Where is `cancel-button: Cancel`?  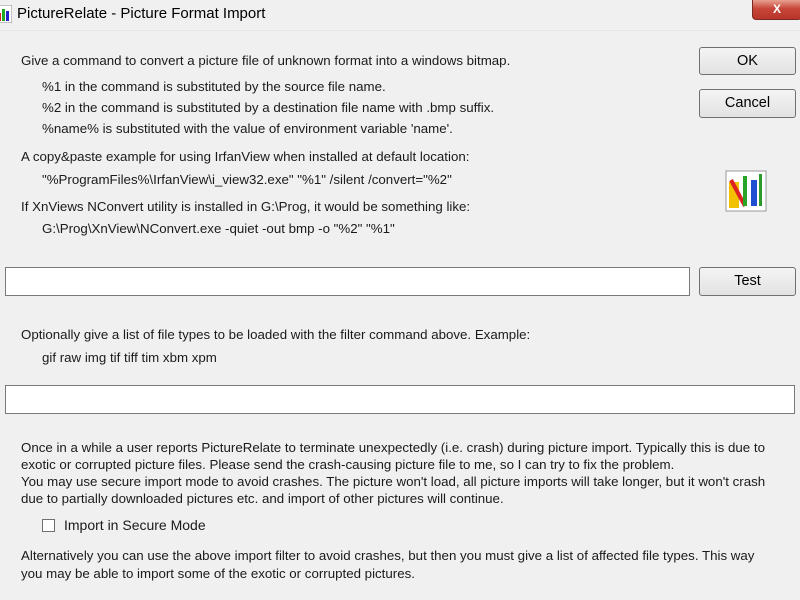
cancel-button: Cancel is located at coordinates (747, 103).